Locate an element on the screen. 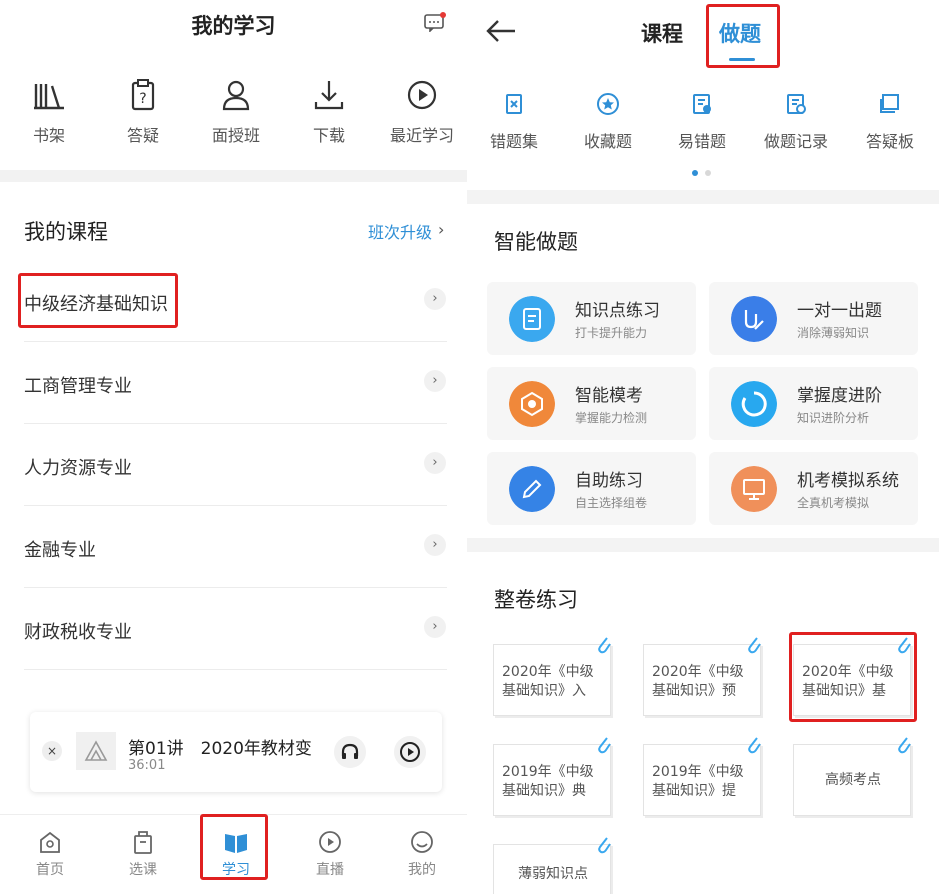 This screenshot has width=939, height=894. course-row: 工商管理专业 › is located at coordinates (233, 383).